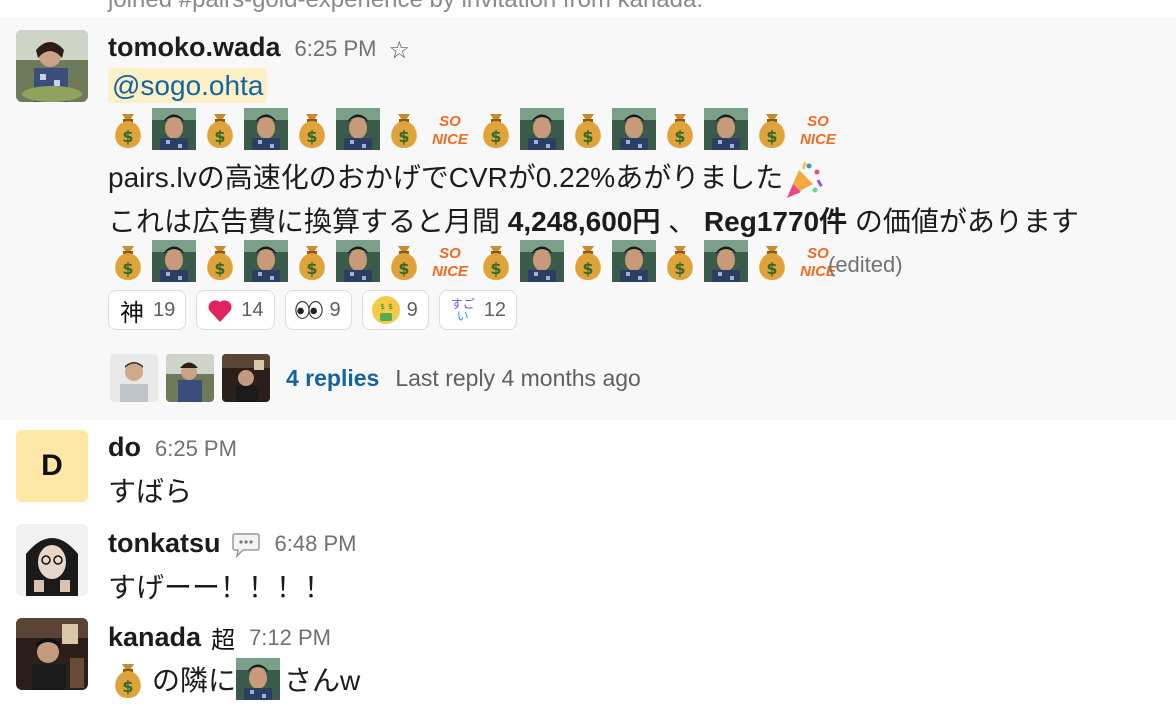 This screenshot has width=1176, height=720. What do you see at coordinates (246, 544) in the screenshot?
I see `speech-bubble-icon` at bounding box center [246, 544].